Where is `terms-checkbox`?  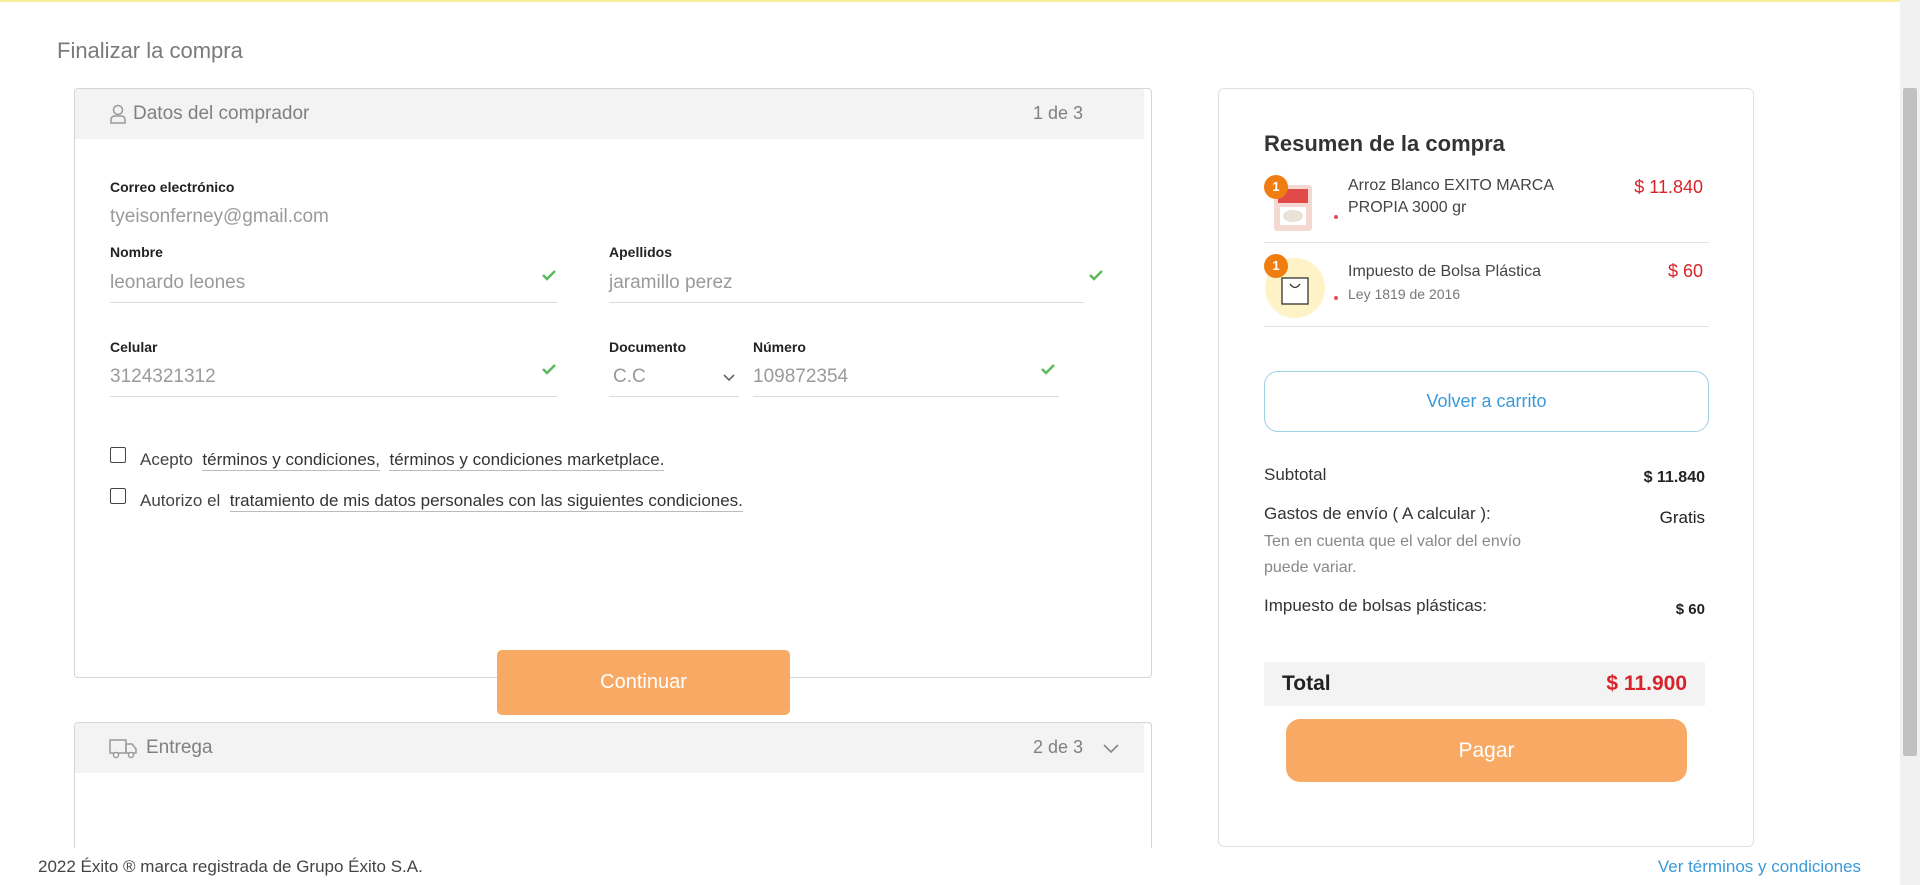
terms-checkbox is located at coordinates (118, 455).